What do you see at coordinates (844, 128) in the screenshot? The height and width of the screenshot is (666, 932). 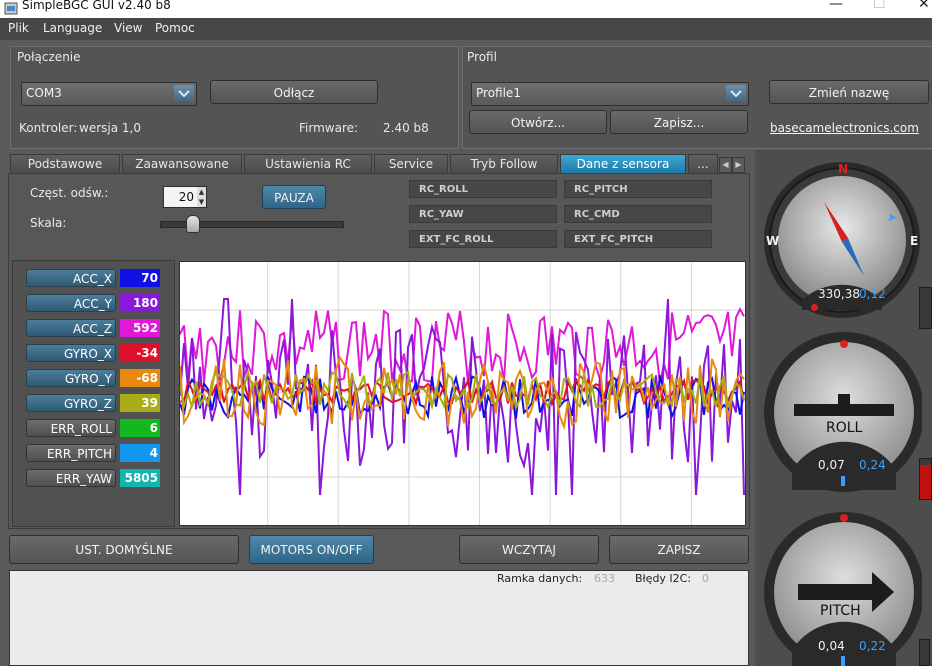 I see `website-link: basecamelectronics.com` at bounding box center [844, 128].